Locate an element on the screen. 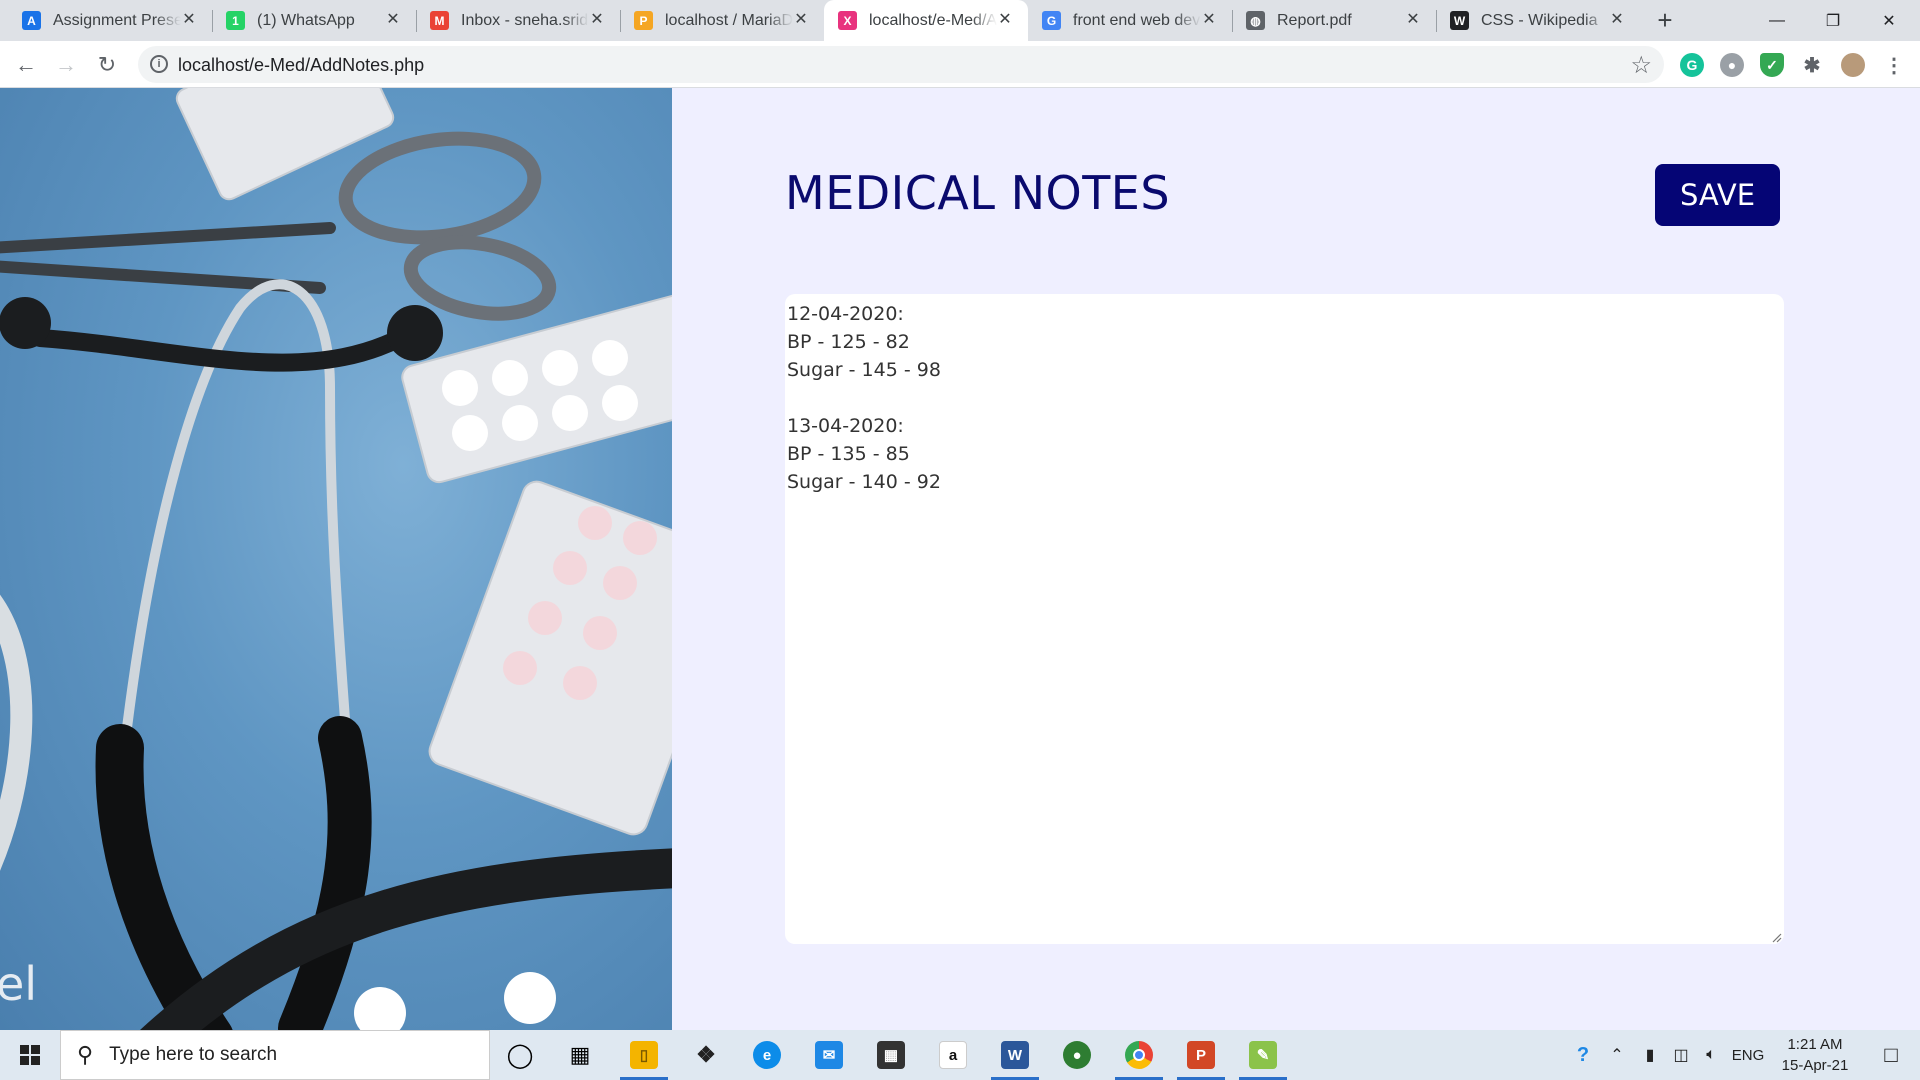 The height and width of the screenshot is (1080, 1920). notifications-icon: □ is located at coordinates (1891, 1055).